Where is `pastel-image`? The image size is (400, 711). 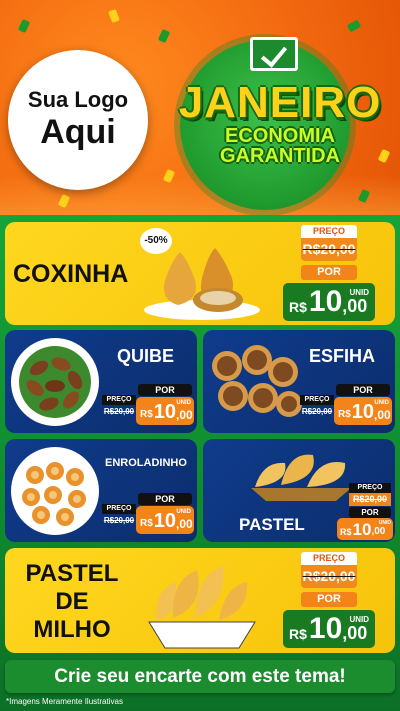 pastel-image is located at coordinates (301, 477).